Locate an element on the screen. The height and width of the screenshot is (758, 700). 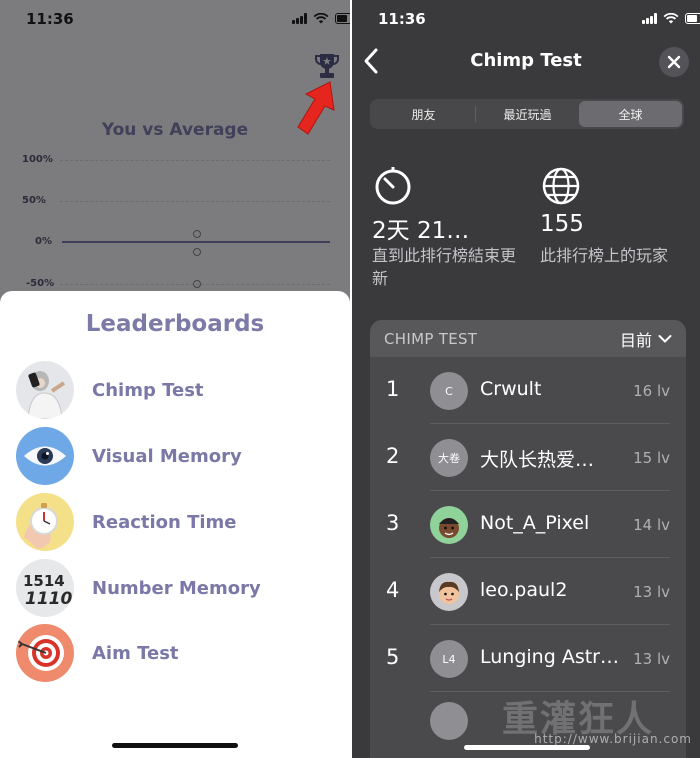
stopwatch-icon is located at coordinates (45, 522).